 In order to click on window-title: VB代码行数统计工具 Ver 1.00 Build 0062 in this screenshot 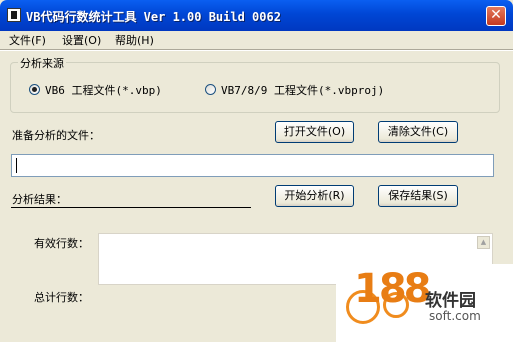, I will do `click(153, 17)`.